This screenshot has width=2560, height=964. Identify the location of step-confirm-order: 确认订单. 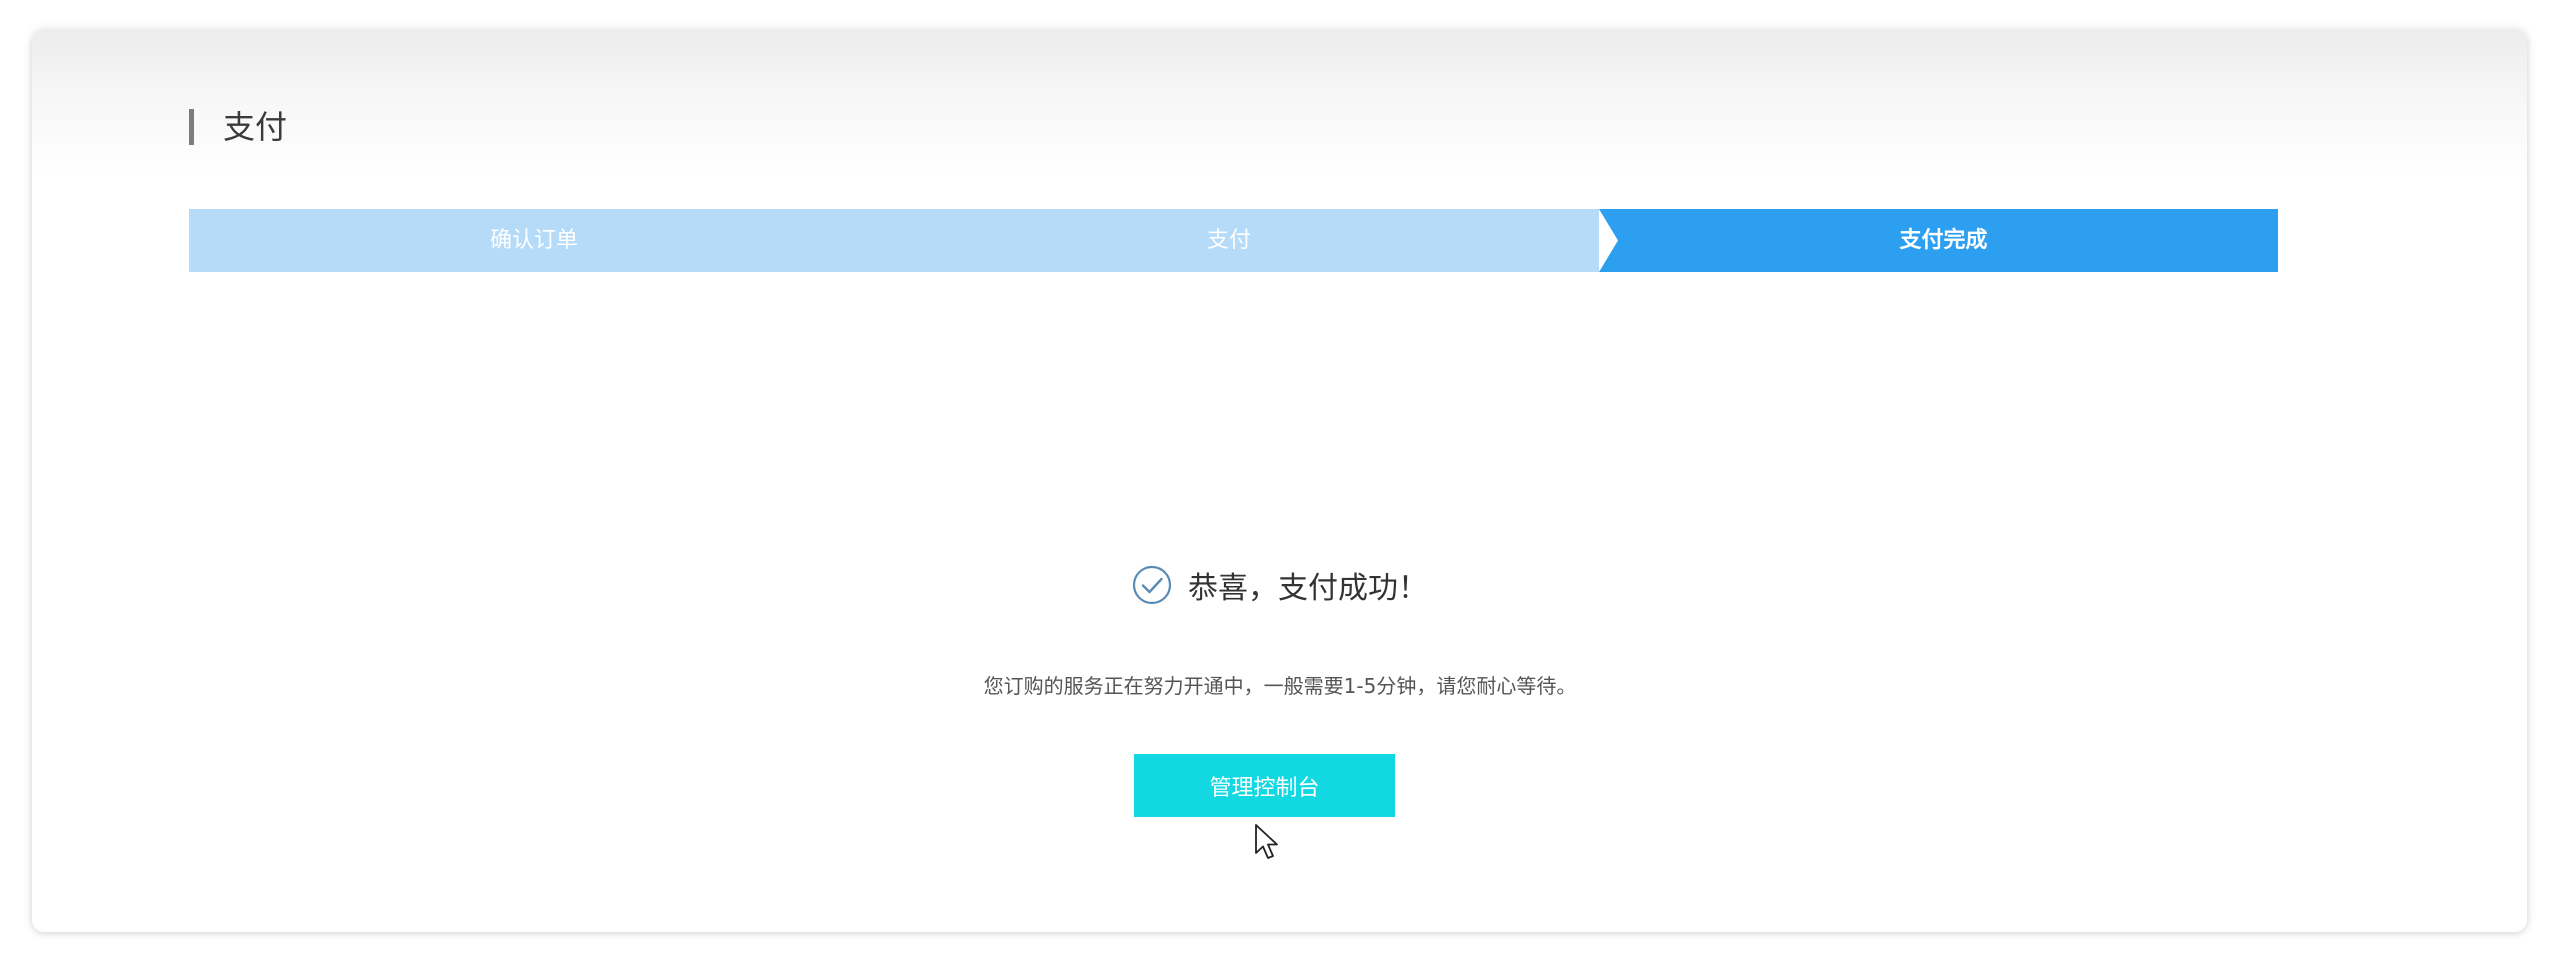
(533, 240).